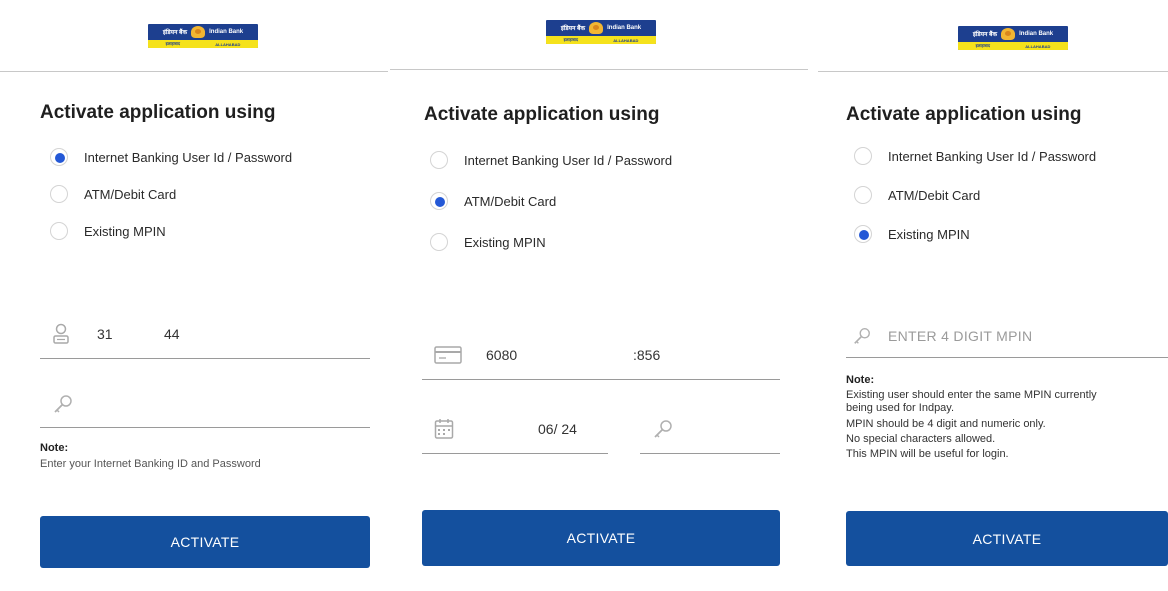  Describe the element at coordinates (960, 335) in the screenshot. I see `mpin-placeholder: ENTER 4 DIGIT MPIN` at that location.